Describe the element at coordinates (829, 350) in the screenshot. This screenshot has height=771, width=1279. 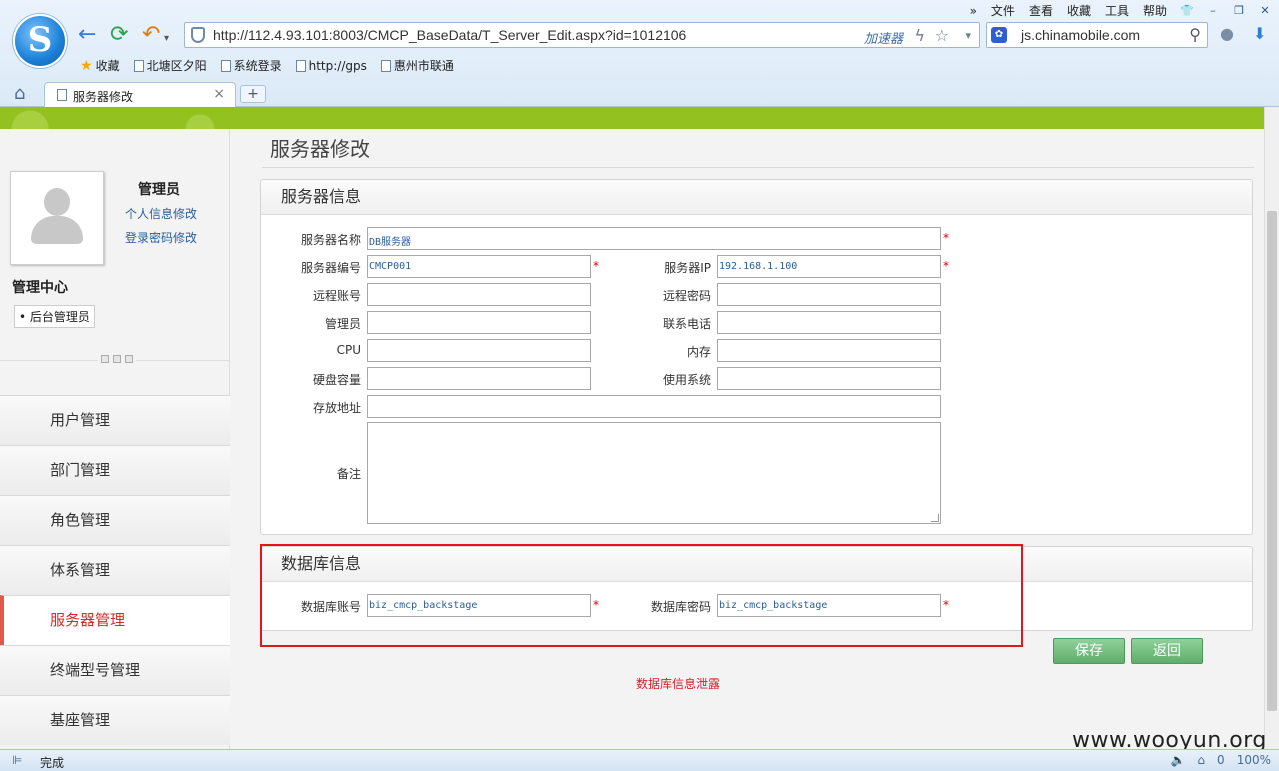
I see `memory-input` at that location.